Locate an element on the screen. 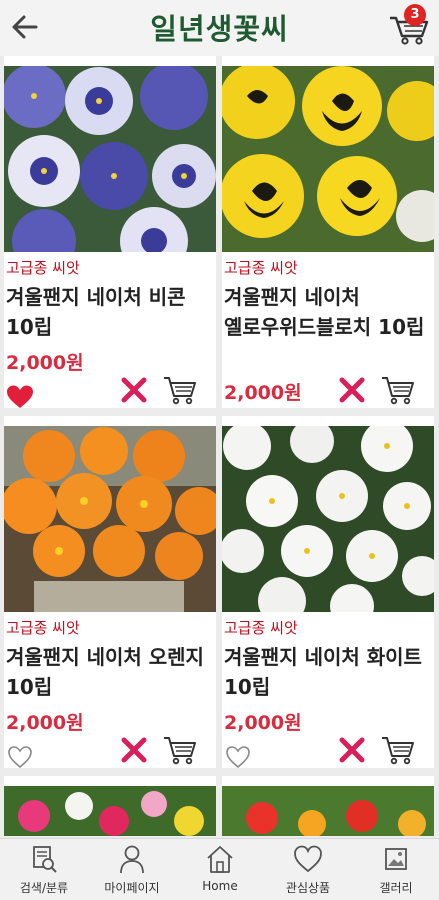 The width and height of the screenshot is (439, 900). nav-gallery: 갤러리 is located at coordinates (395, 869).